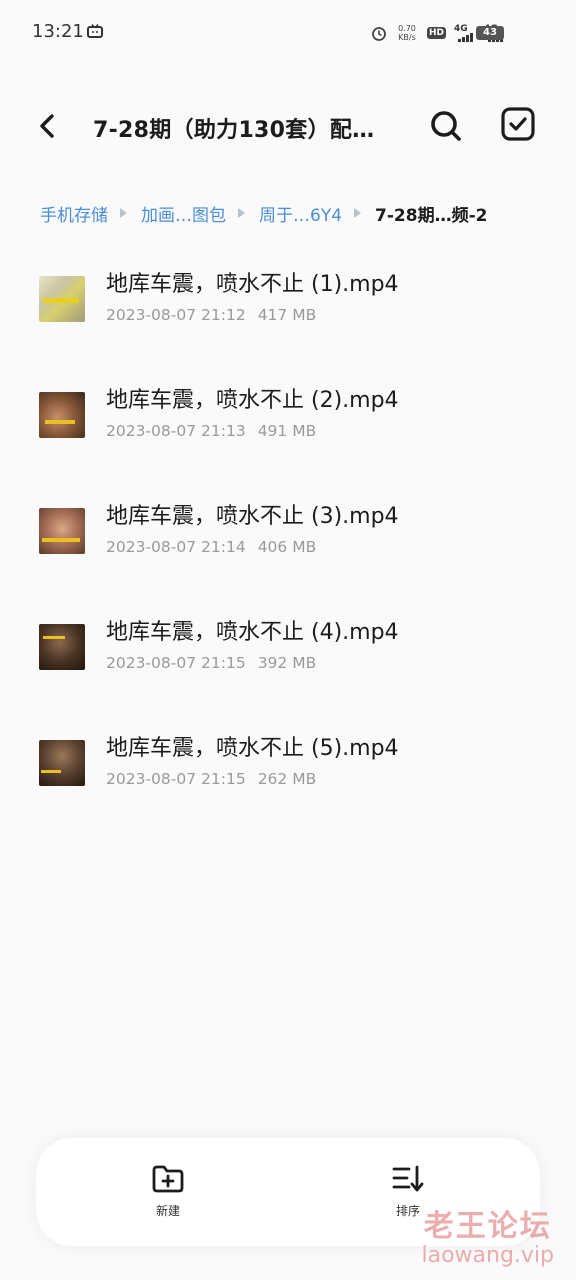  I want to click on file-size: 392 MB, so click(287, 663).